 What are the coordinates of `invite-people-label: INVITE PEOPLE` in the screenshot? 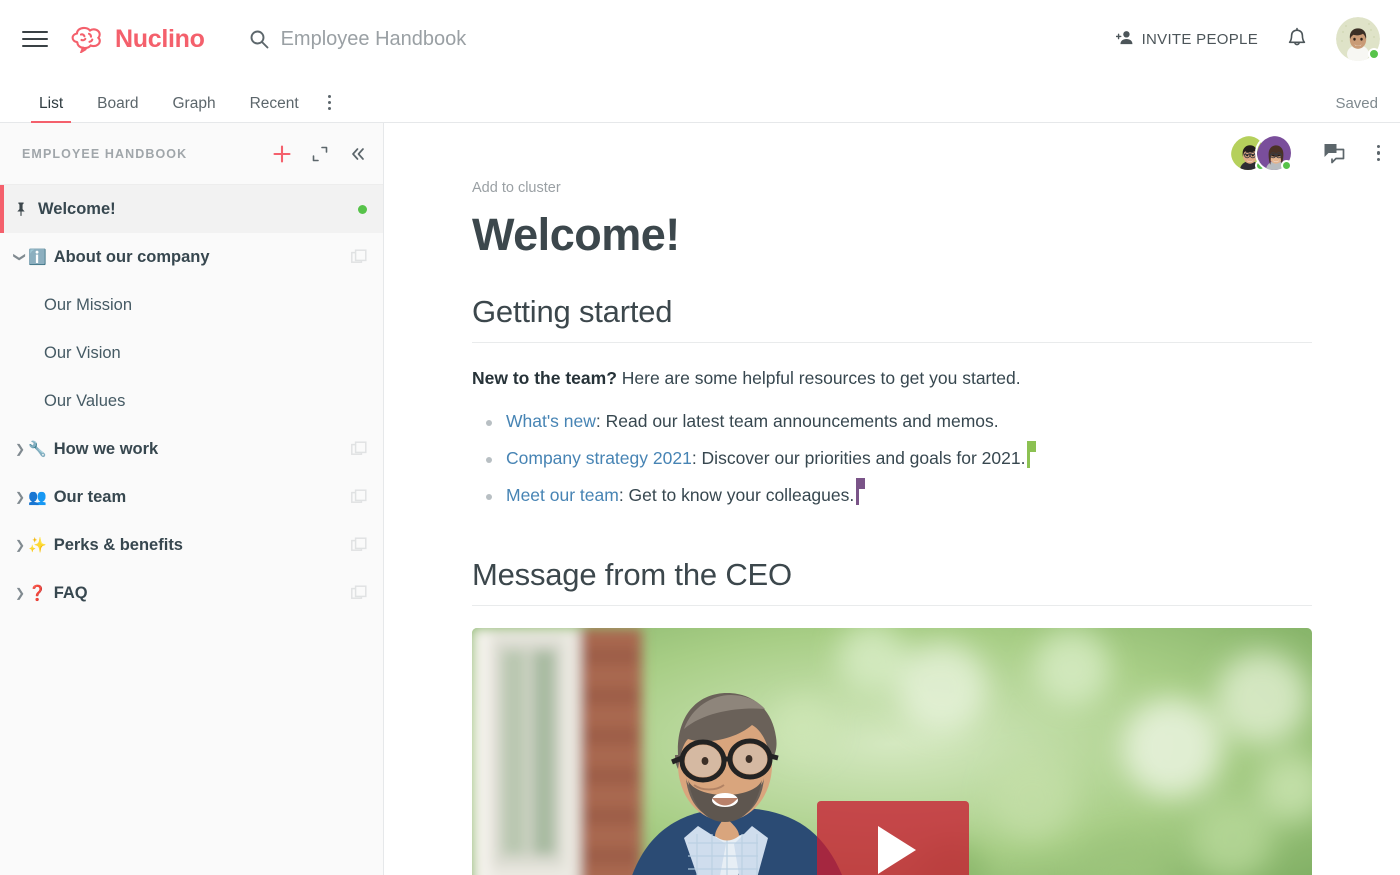 It's located at (1199, 39).